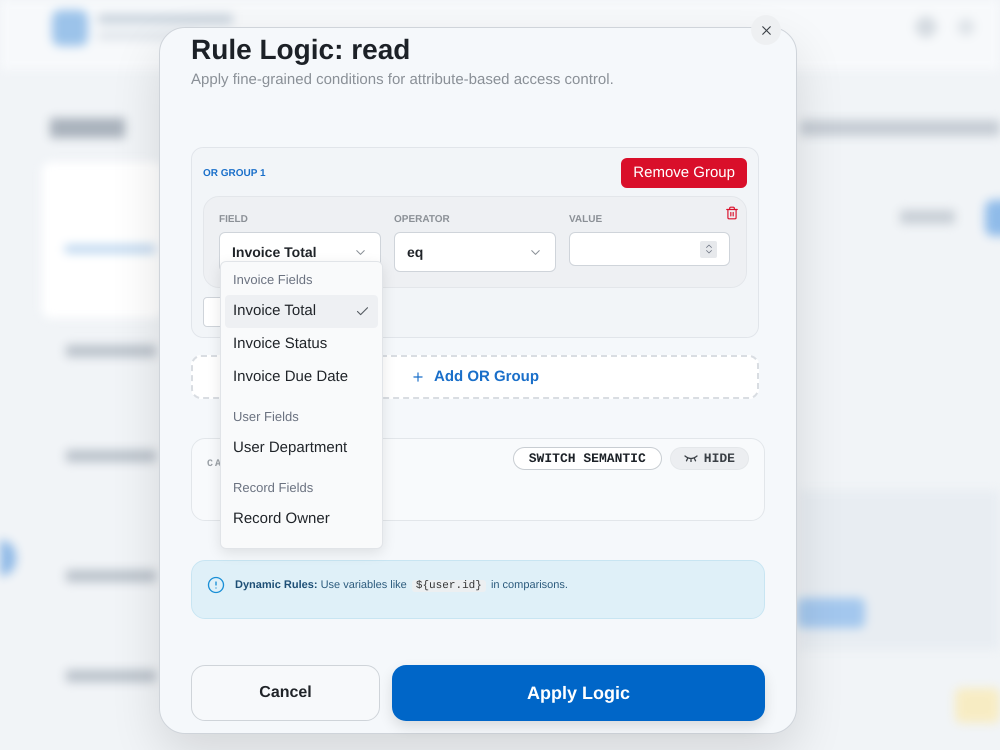 This screenshot has width=1000, height=750. I want to click on operator-label: OPERATOR, so click(422, 220).